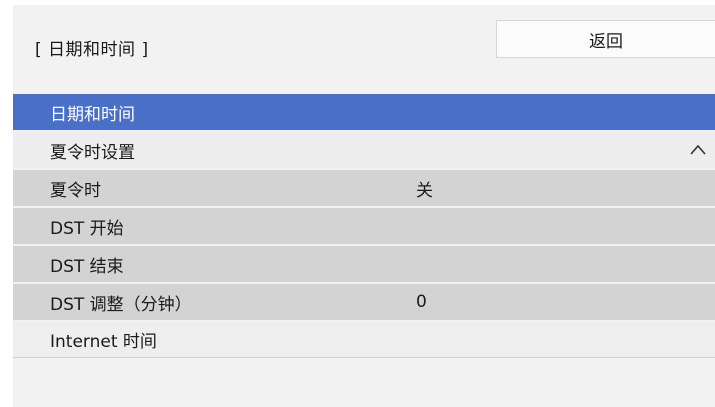  I want to click on menu-item-label: 夏令时, so click(75, 190).